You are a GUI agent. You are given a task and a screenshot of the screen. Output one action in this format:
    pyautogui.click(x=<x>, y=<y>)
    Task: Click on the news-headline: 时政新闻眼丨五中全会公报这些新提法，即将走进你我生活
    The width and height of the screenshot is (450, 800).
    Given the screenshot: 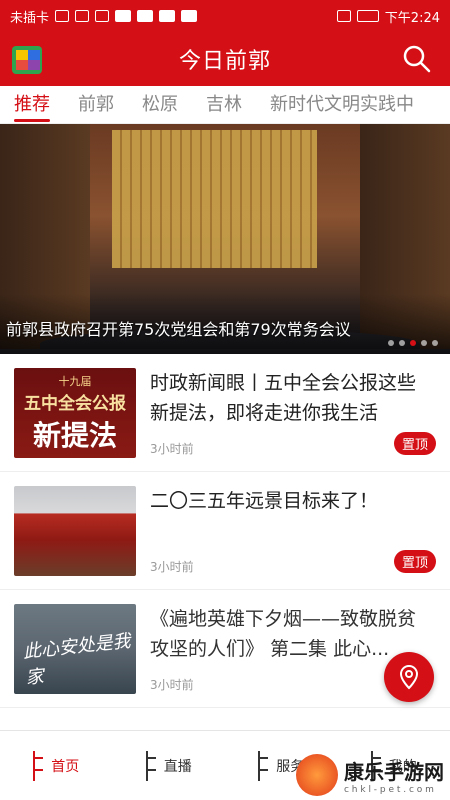 What is the action you would take?
    pyautogui.click(x=283, y=398)
    